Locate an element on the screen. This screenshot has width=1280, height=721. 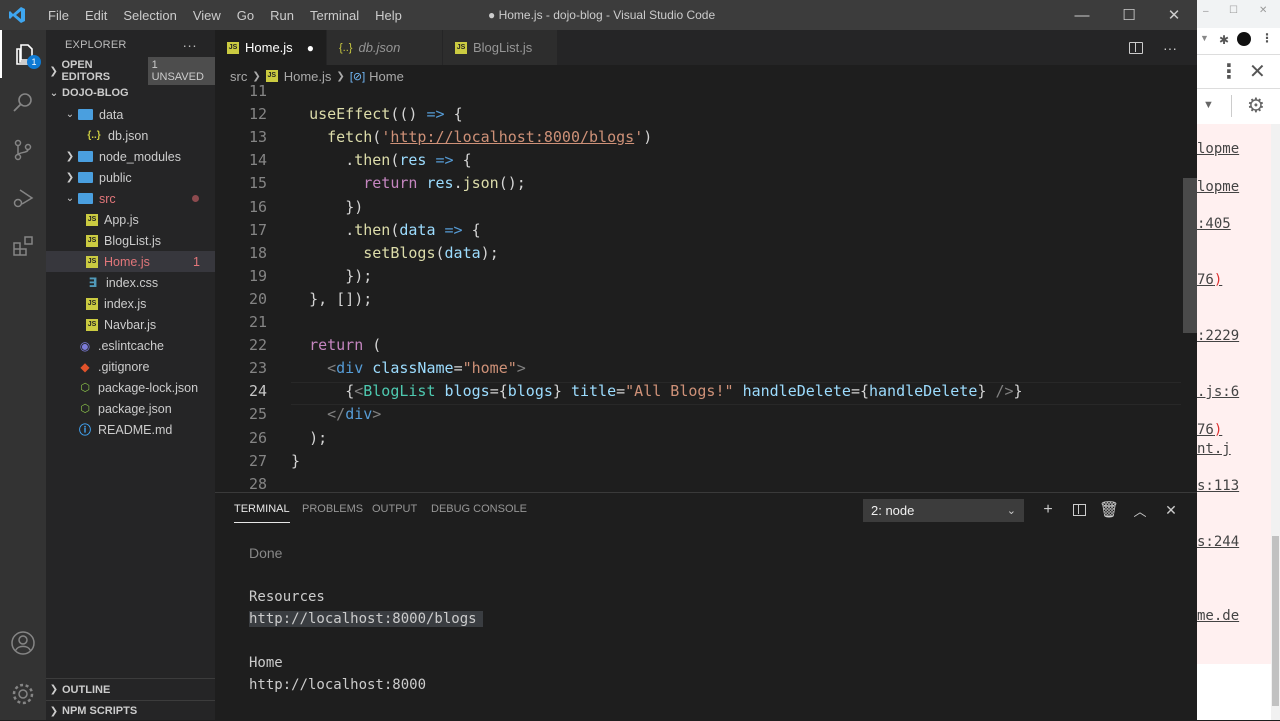
close-panel-icon: ✕ is located at coordinates (1171, 510).